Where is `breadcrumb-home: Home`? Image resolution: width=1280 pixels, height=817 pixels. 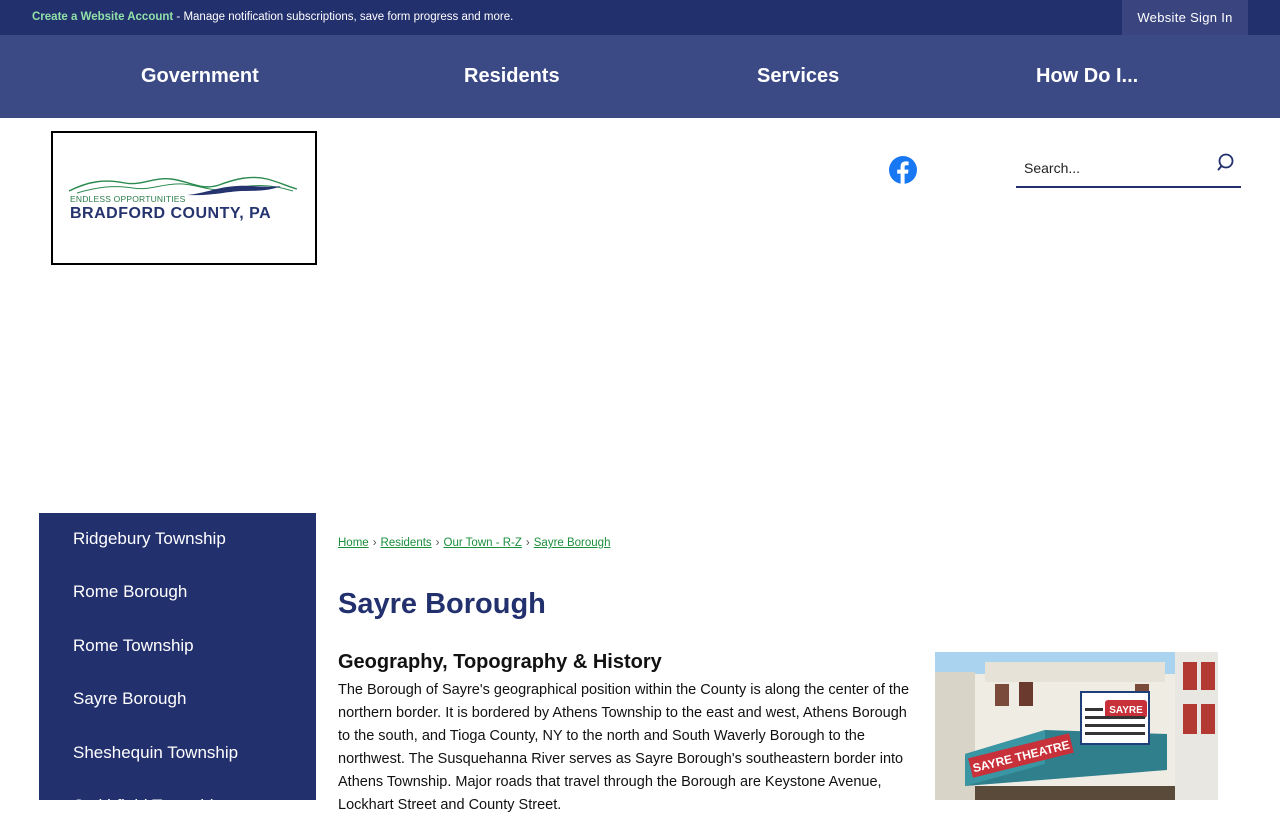
breadcrumb-home: Home is located at coordinates (353, 543).